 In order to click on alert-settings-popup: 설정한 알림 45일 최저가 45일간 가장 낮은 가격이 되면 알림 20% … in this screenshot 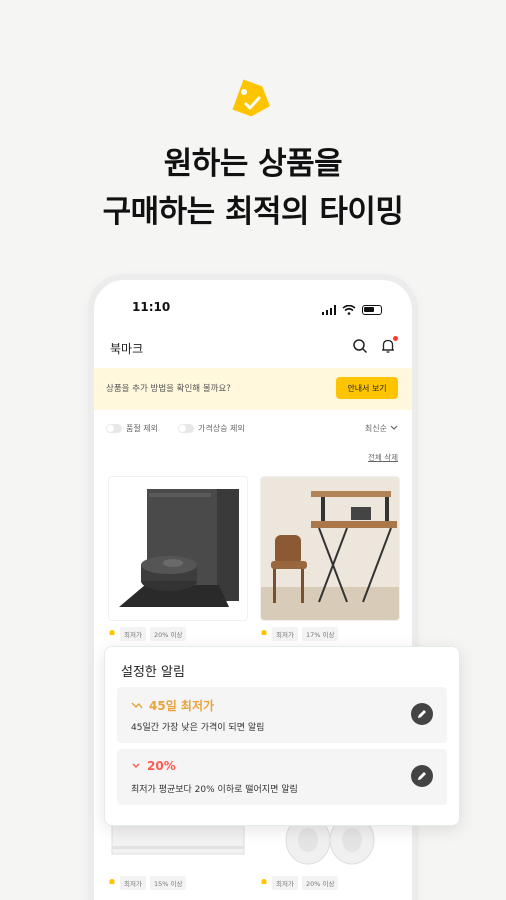, I will do `click(282, 736)`.